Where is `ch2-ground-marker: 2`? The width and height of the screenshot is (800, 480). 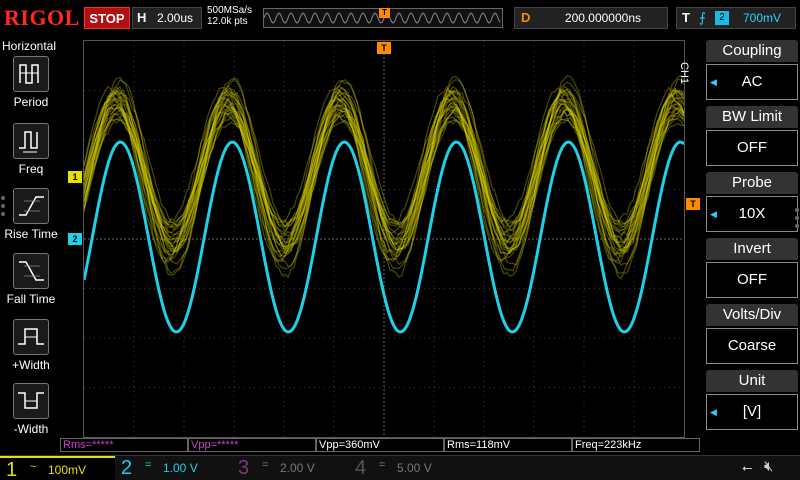 ch2-ground-marker: 2 is located at coordinates (75, 239).